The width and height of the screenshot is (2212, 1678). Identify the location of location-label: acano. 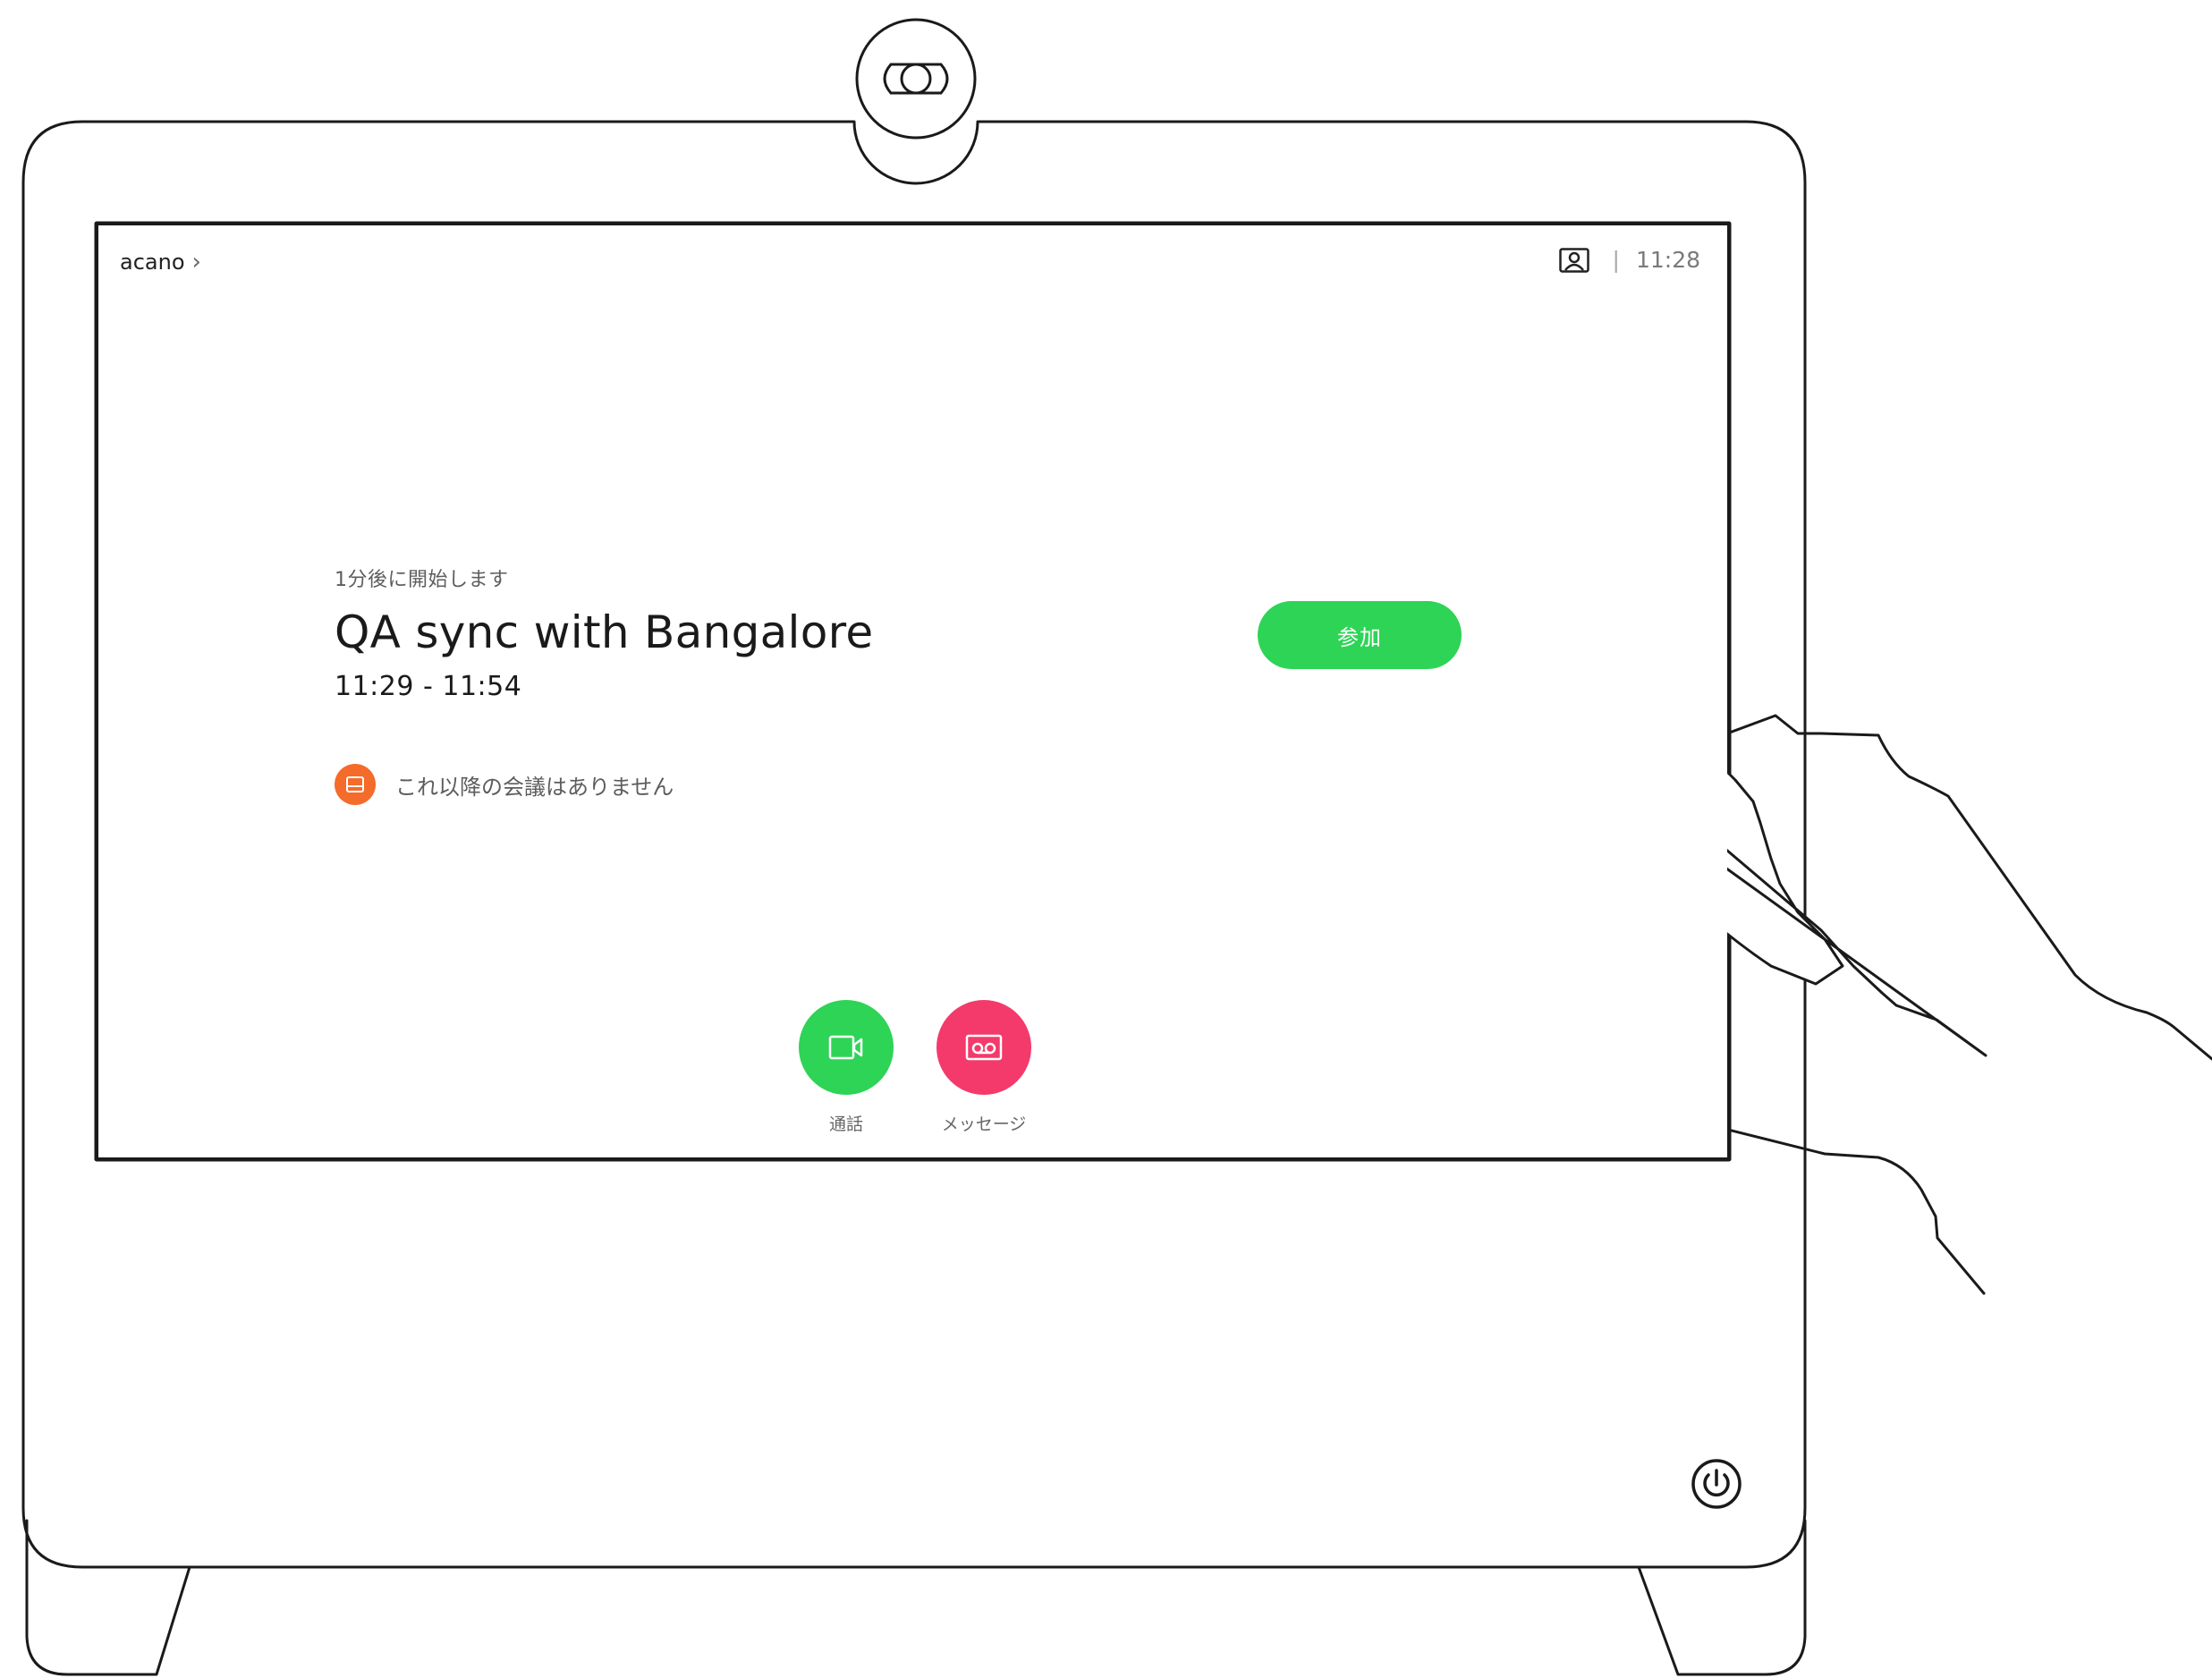
(153, 262).